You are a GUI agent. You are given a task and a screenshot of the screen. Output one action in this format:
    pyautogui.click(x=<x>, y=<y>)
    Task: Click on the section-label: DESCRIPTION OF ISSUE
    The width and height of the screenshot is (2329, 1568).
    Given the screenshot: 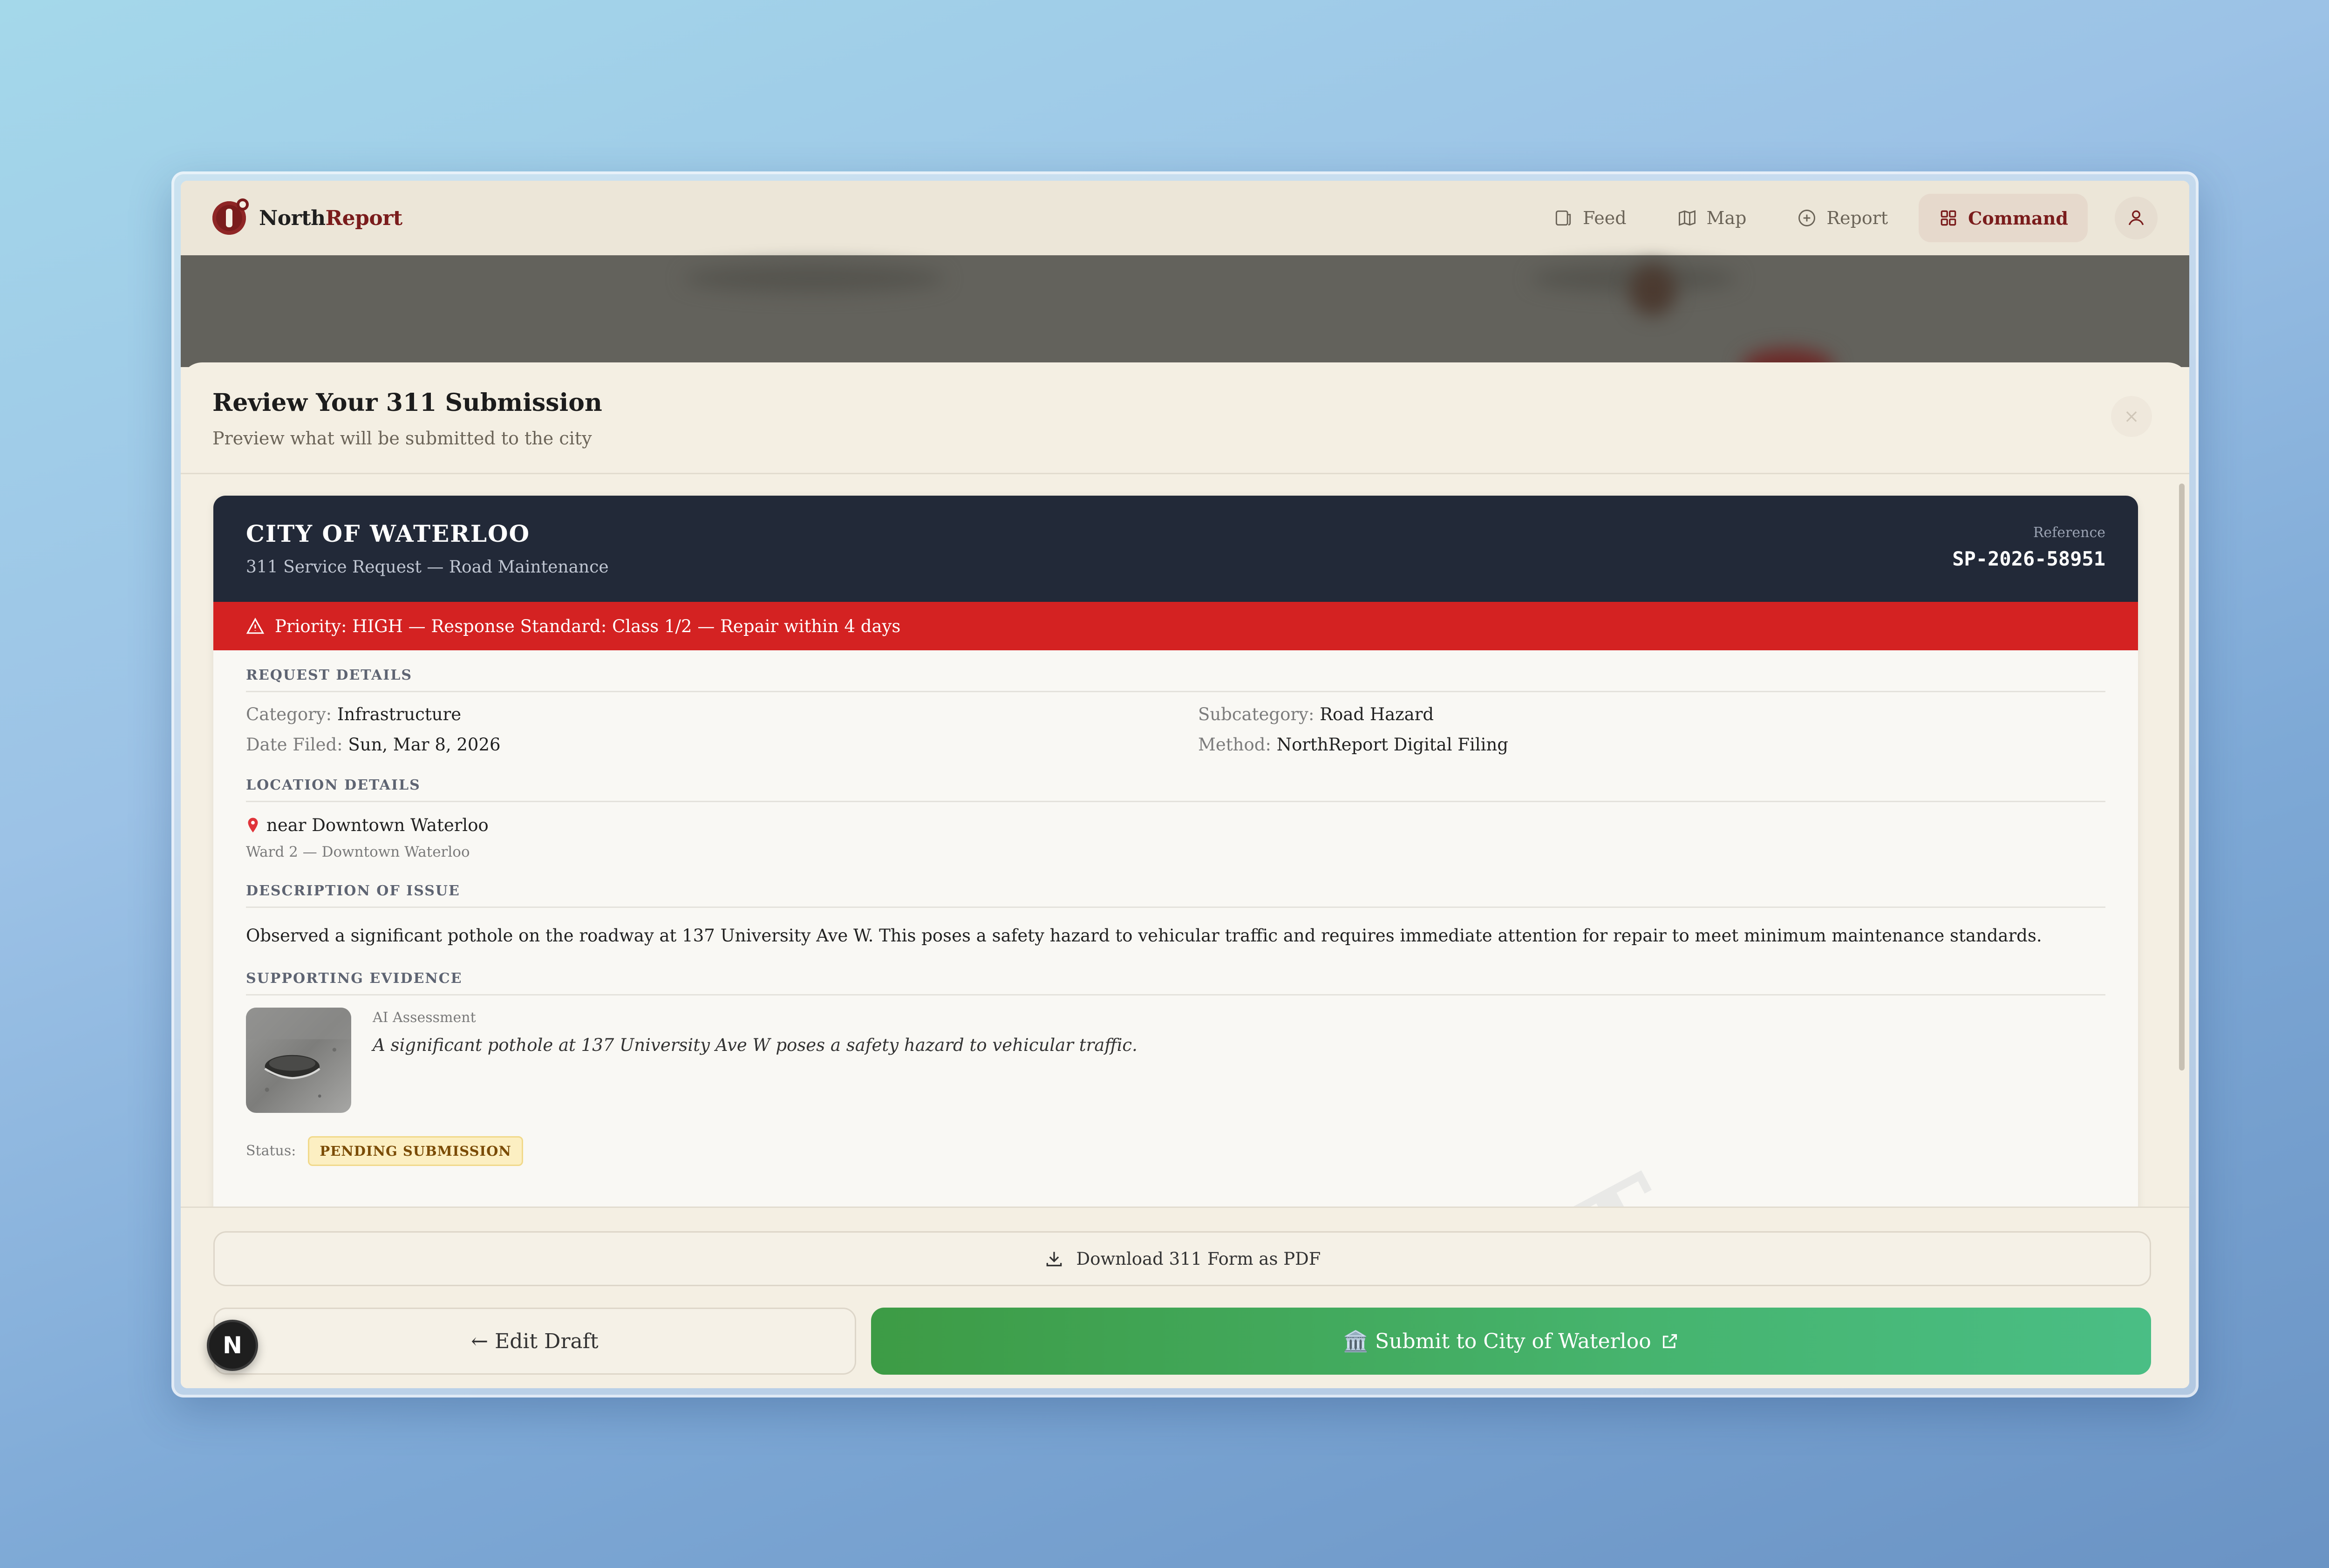 What is the action you would take?
    pyautogui.click(x=1175, y=895)
    